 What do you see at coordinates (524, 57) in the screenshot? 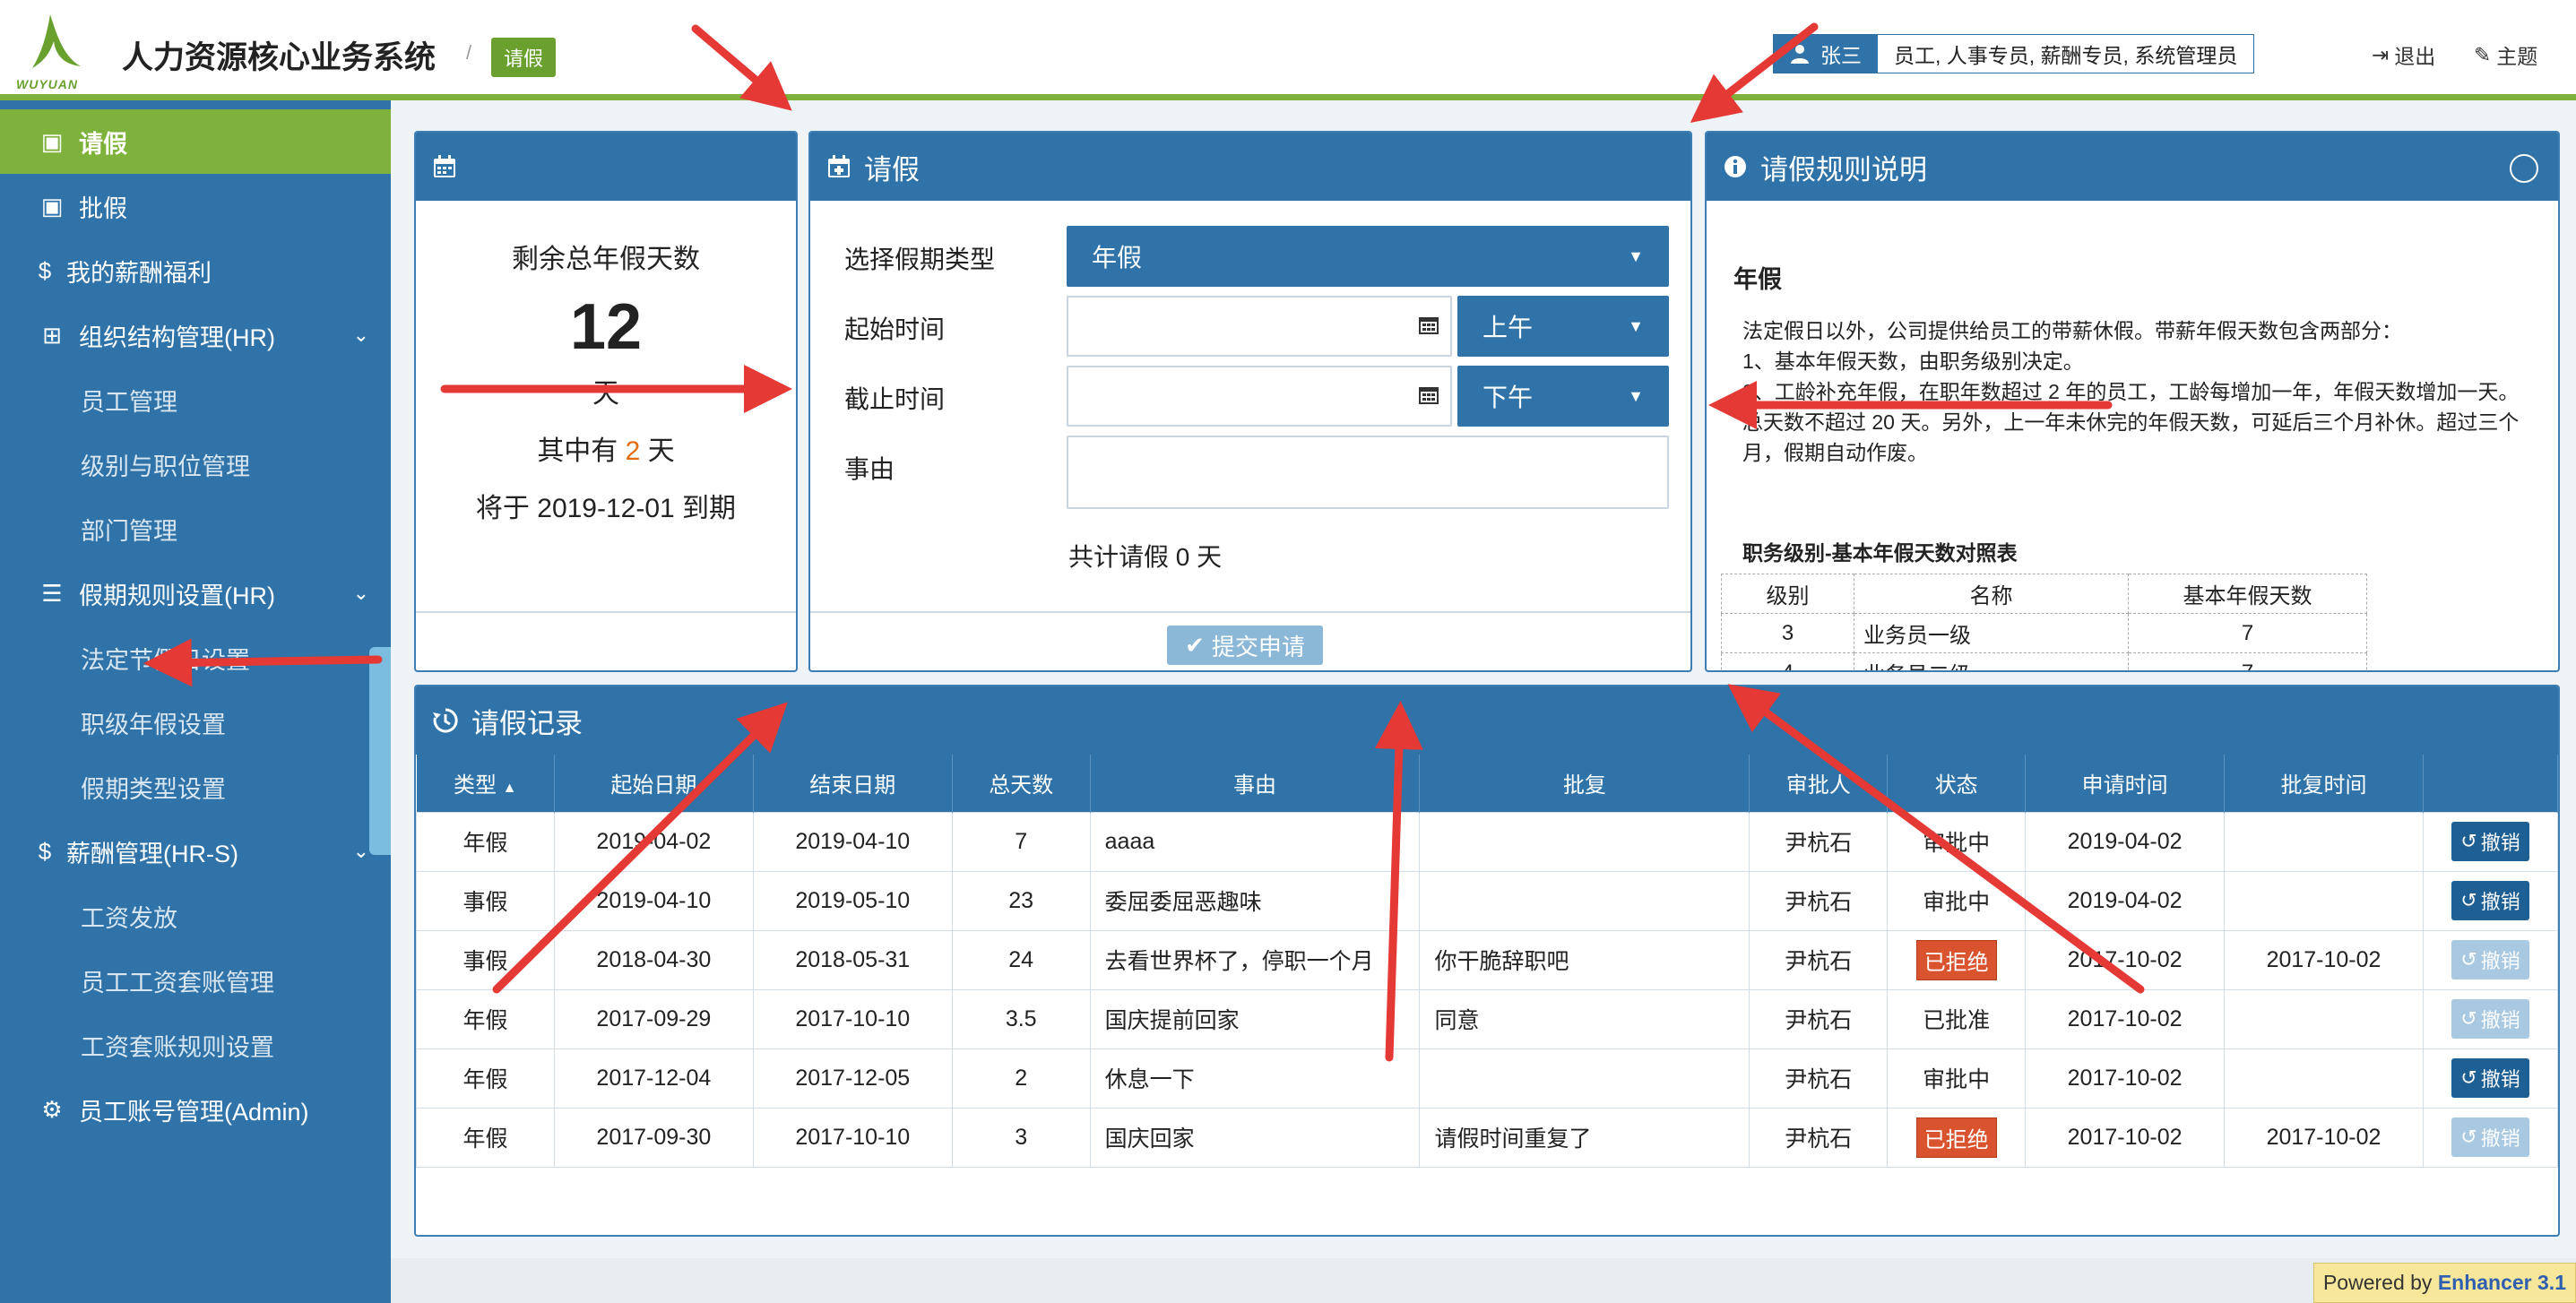
I see `breadcrumb-current: 请假` at bounding box center [524, 57].